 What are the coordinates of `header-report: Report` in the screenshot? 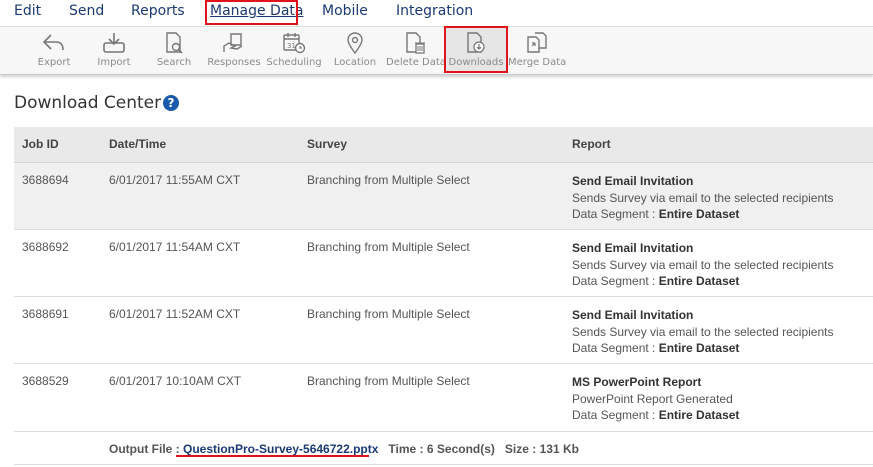 It's located at (591, 144).